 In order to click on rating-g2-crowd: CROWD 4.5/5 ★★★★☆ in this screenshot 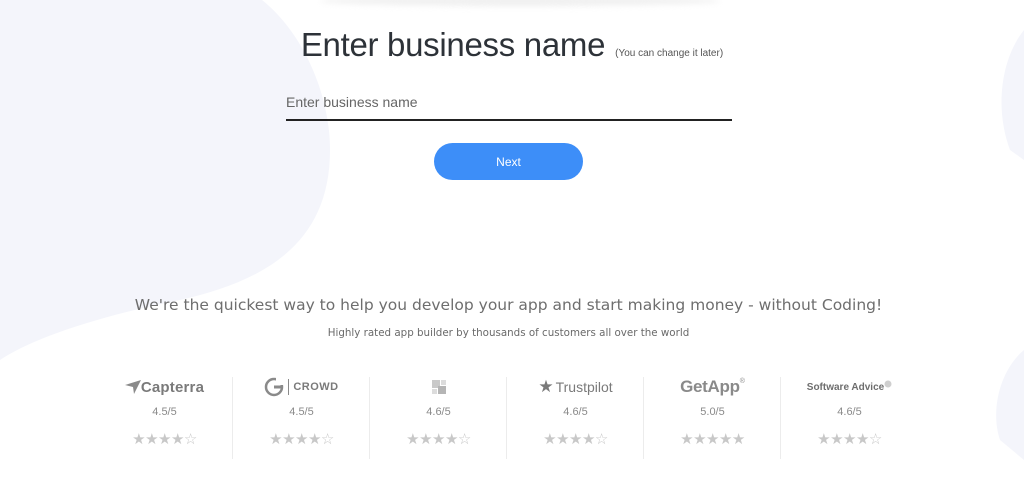, I will do `click(301, 416)`.